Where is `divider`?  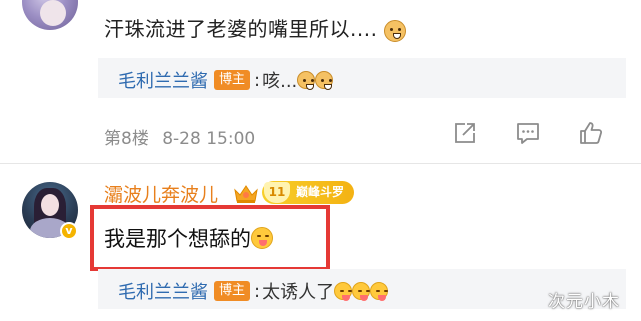 divider is located at coordinates (320, 163).